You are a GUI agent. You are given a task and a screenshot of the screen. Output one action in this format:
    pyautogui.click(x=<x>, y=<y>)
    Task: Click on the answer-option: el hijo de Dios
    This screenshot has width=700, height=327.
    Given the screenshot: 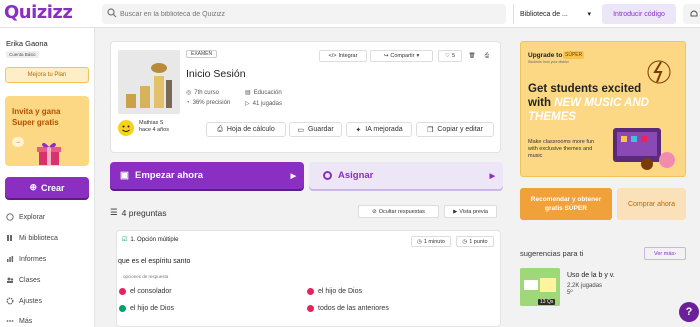 What is the action you would take?
    pyautogui.click(x=146, y=308)
    